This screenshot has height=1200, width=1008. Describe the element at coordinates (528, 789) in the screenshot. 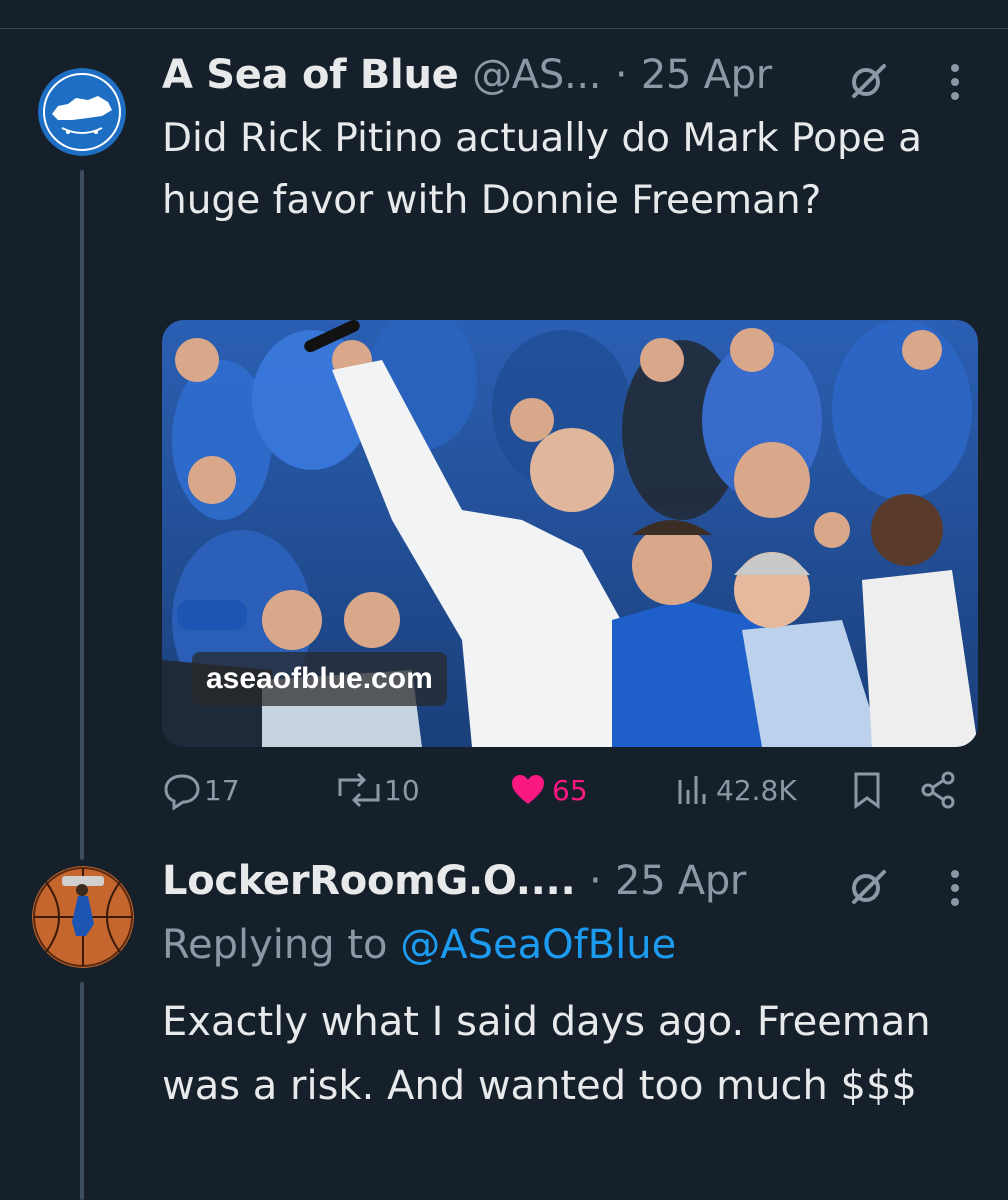

I see `heart-icon` at that location.